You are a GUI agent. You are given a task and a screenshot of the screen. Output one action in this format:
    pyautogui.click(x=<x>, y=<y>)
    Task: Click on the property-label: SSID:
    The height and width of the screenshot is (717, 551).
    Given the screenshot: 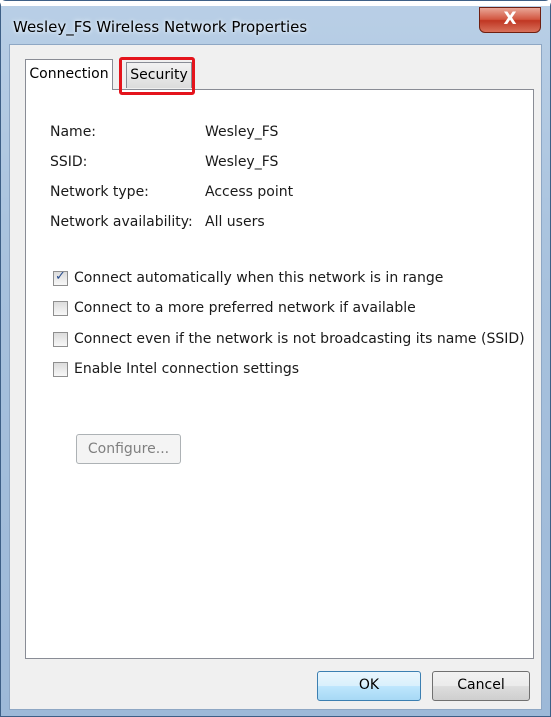 What is the action you would take?
    pyautogui.click(x=69, y=162)
    